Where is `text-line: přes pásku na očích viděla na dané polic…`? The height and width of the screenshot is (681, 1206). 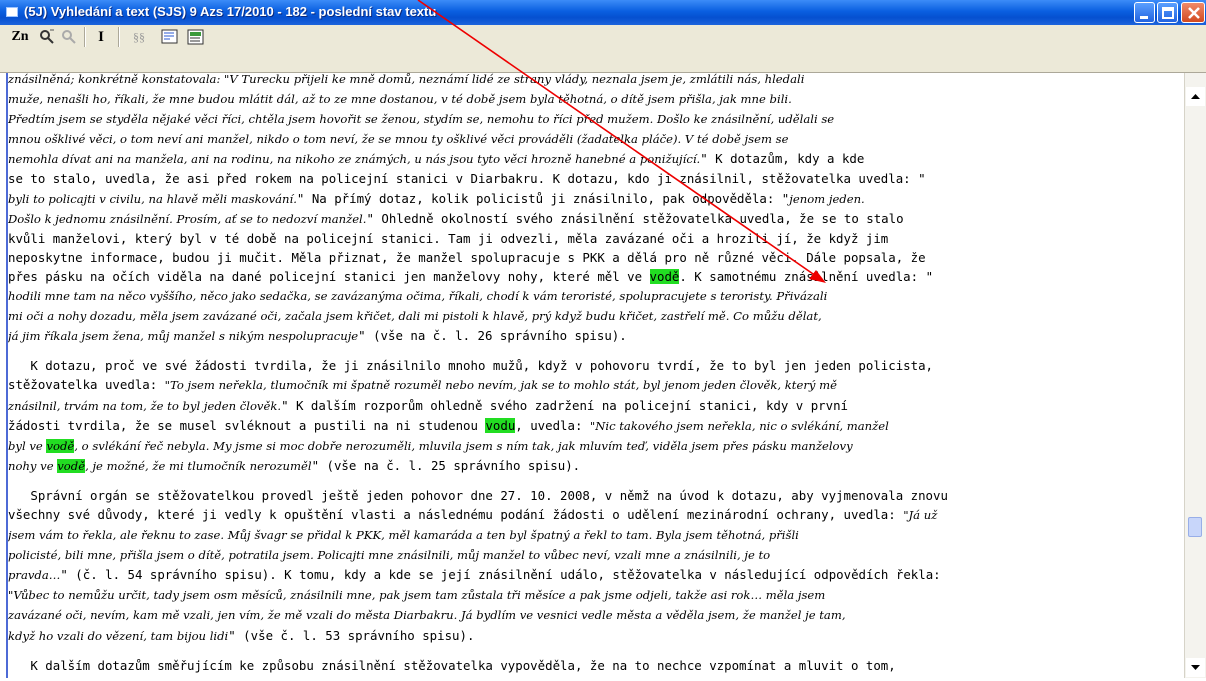 text-line: přes pásku na očích viděla na dané polic… is located at coordinates (593, 276).